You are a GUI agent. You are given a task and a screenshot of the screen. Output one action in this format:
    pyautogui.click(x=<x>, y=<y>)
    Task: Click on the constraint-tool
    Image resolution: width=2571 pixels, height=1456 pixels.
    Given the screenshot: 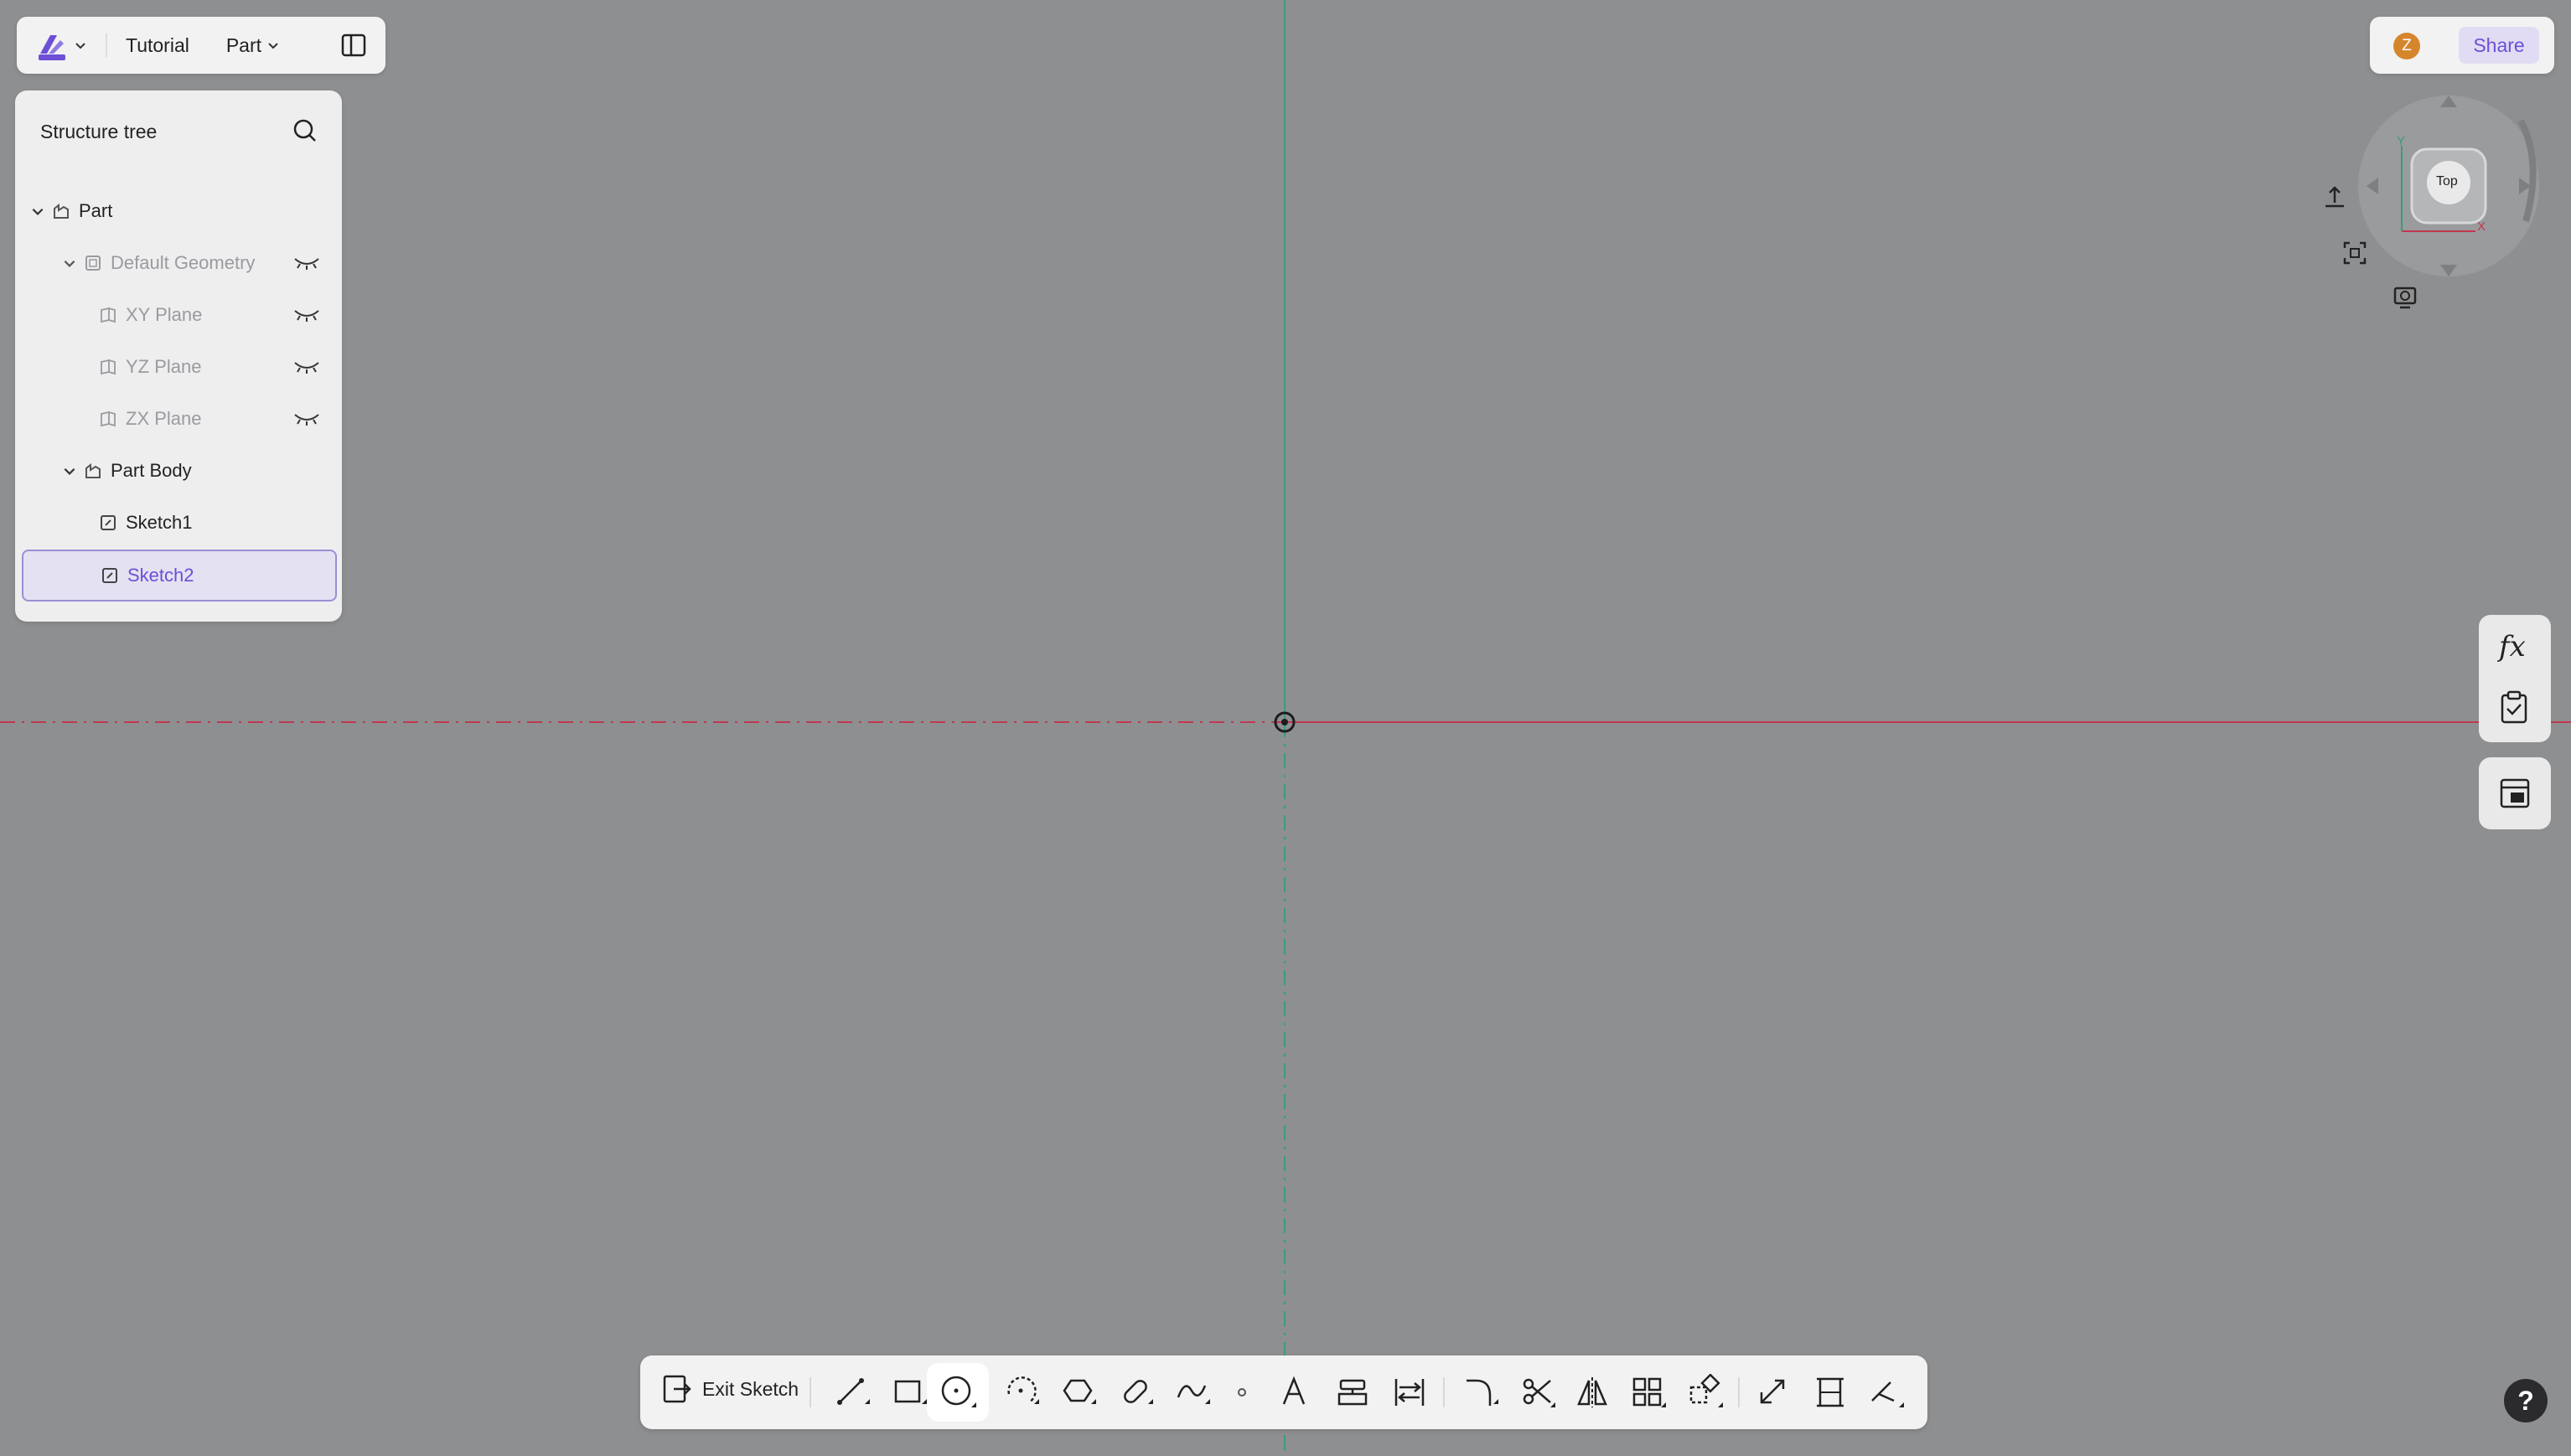 What is the action you would take?
    pyautogui.click(x=1887, y=1392)
    